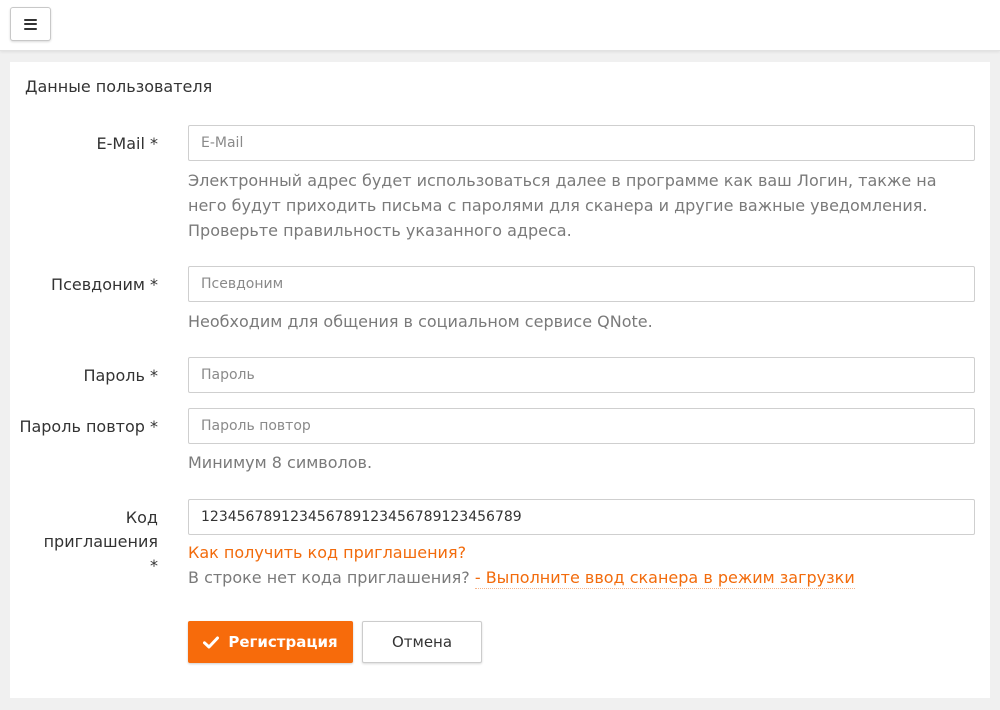 This screenshot has width=1000, height=710. I want to click on nickname-label: Псевдоним *, so click(104, 284).